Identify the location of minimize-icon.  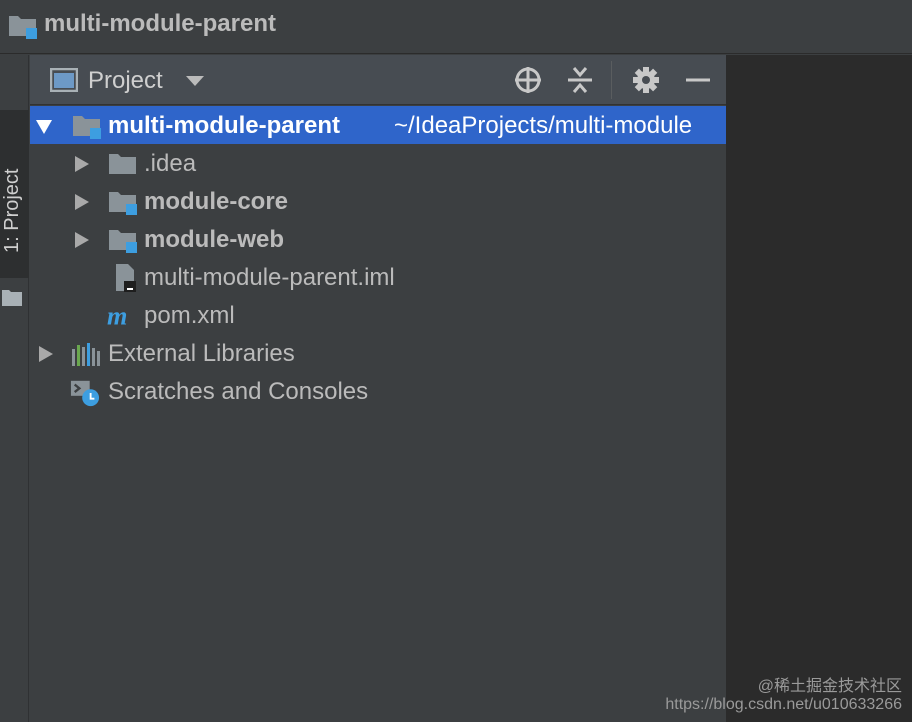
(698, 80).